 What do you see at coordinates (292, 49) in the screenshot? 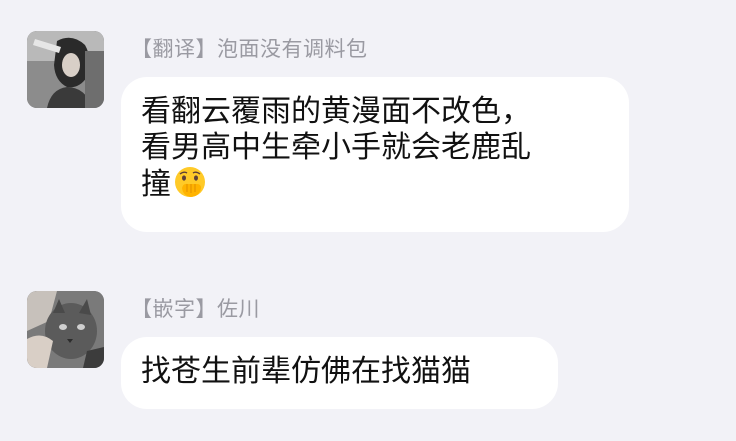
I see `sender-name: 泡面没有调料包` at bounding box center [292, 49].